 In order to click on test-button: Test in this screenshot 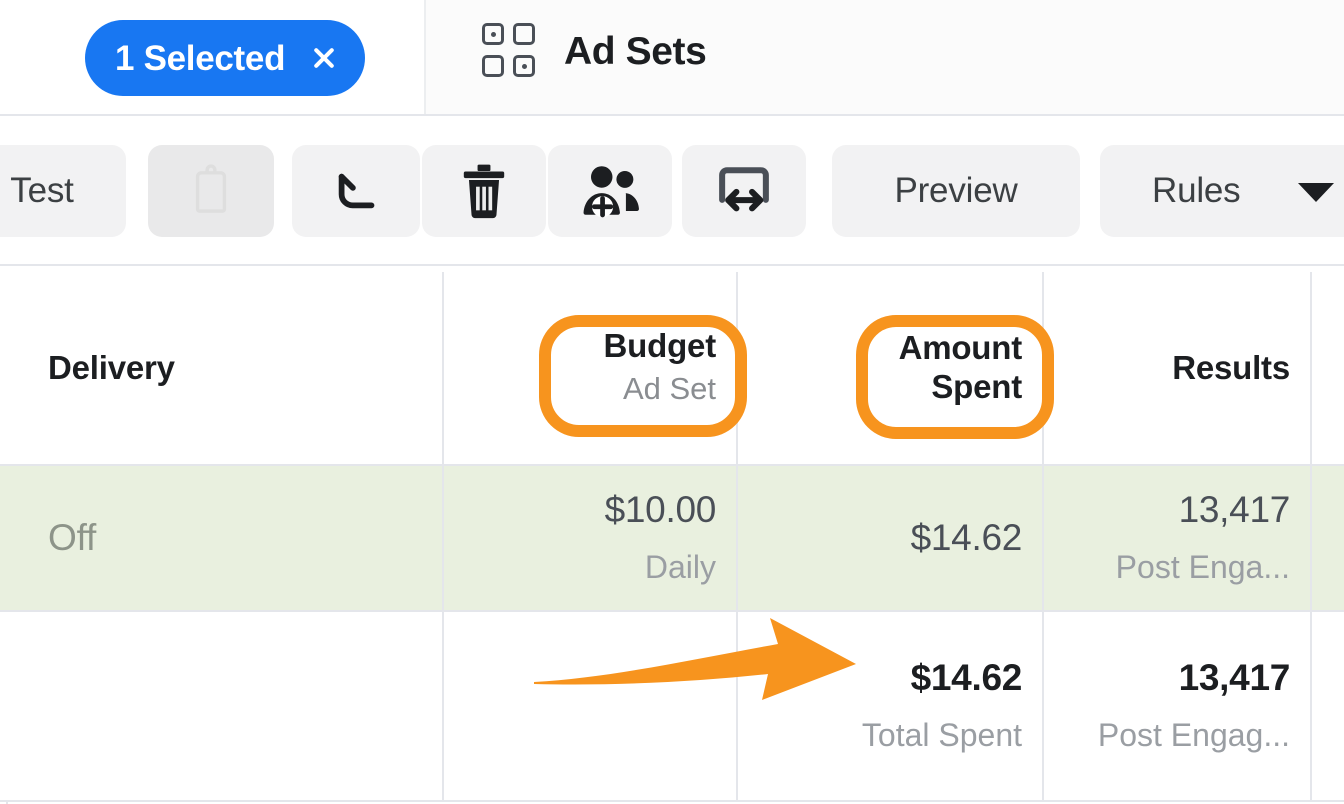, I will do `click(63, 191)`.